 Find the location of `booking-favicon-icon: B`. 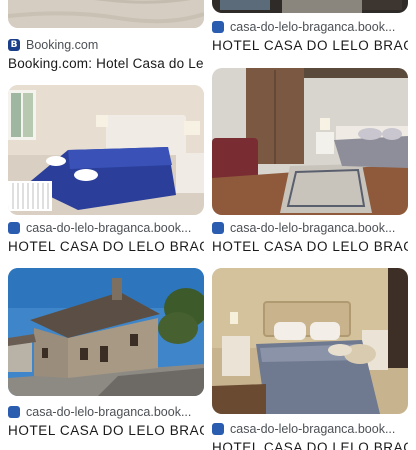

booking-favicon-icon: B is located at coordinates (14, 45).